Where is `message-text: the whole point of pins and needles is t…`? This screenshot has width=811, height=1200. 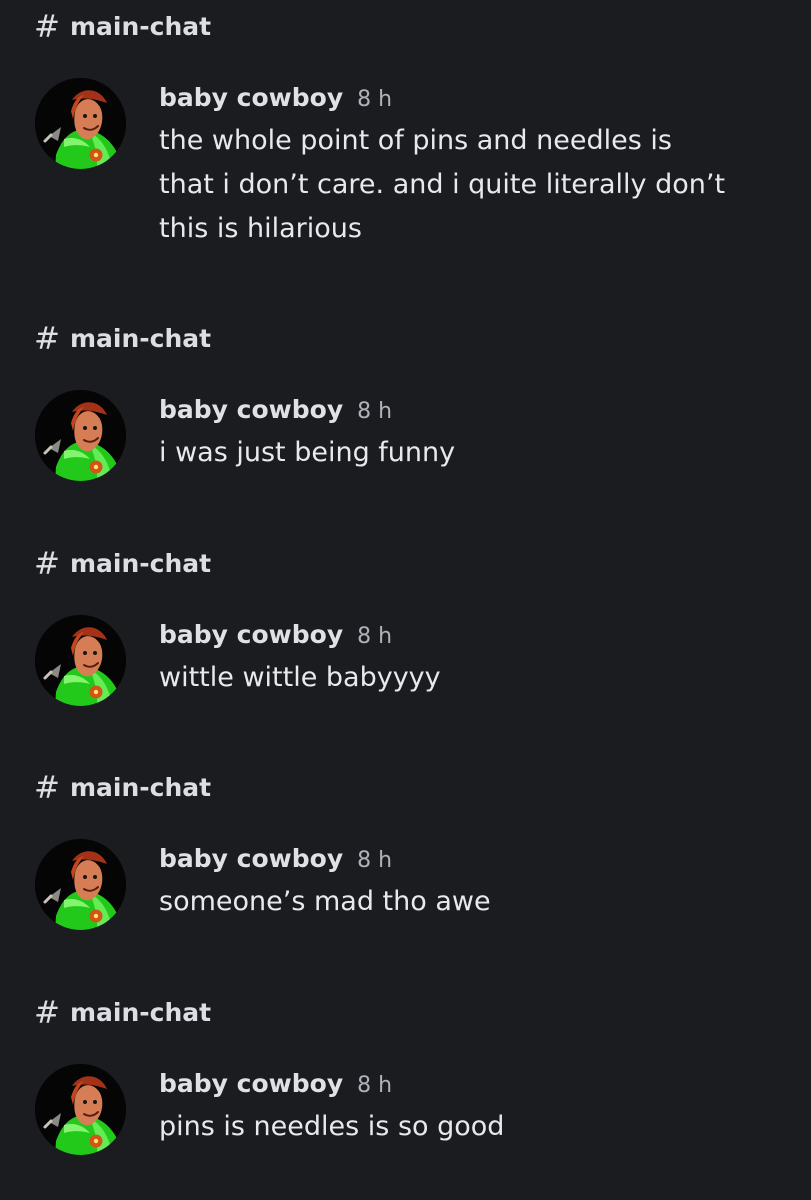 message-text: the whole point of pins and needles is t… is located at coordinates (474, 185).